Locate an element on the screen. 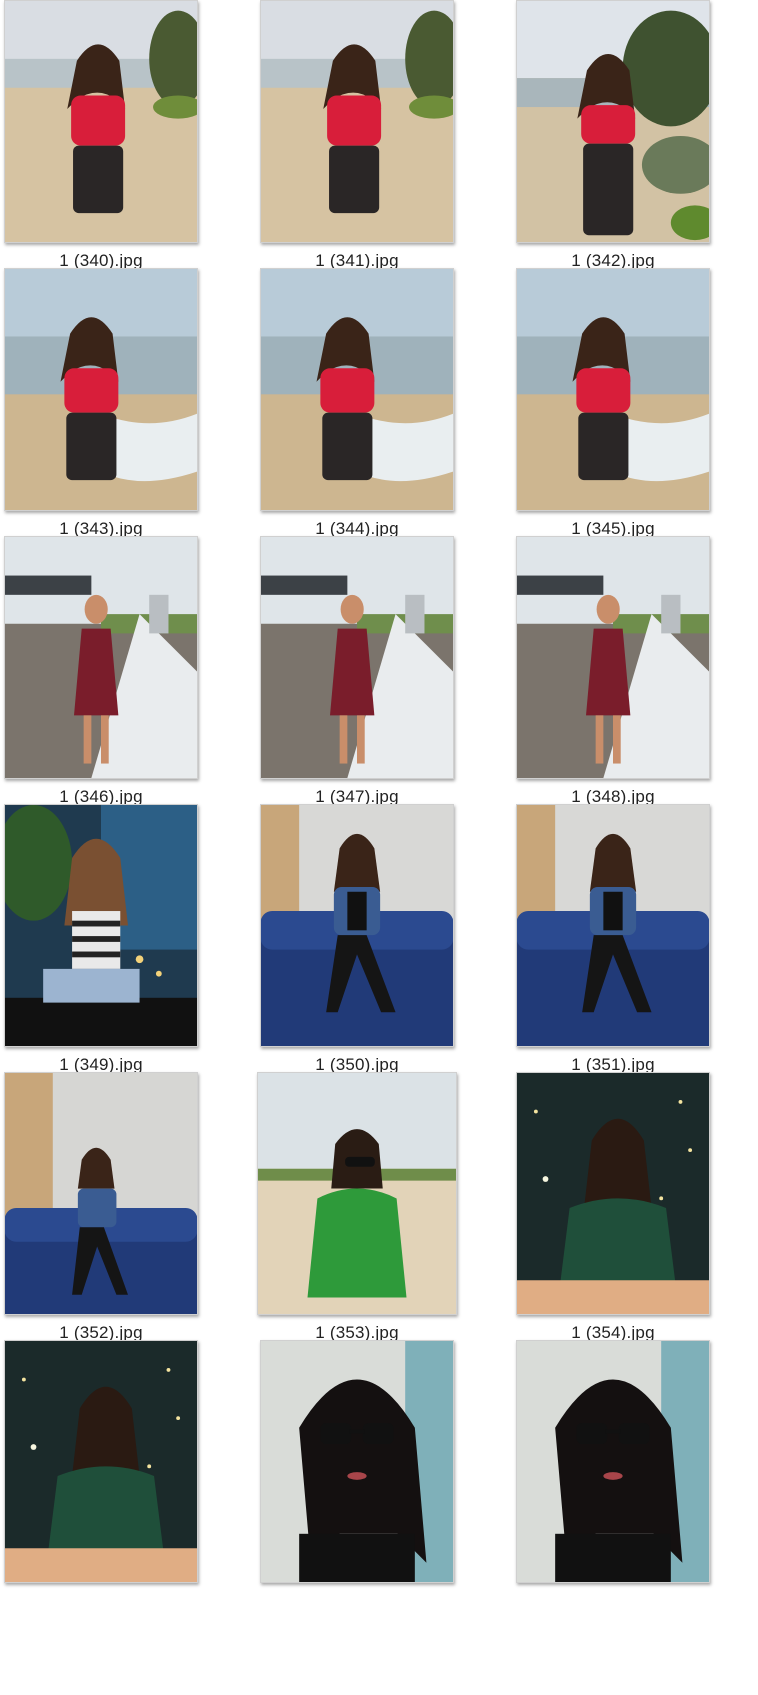  file-tile: 1 (344).jpg is located at coordinates (358, 403).